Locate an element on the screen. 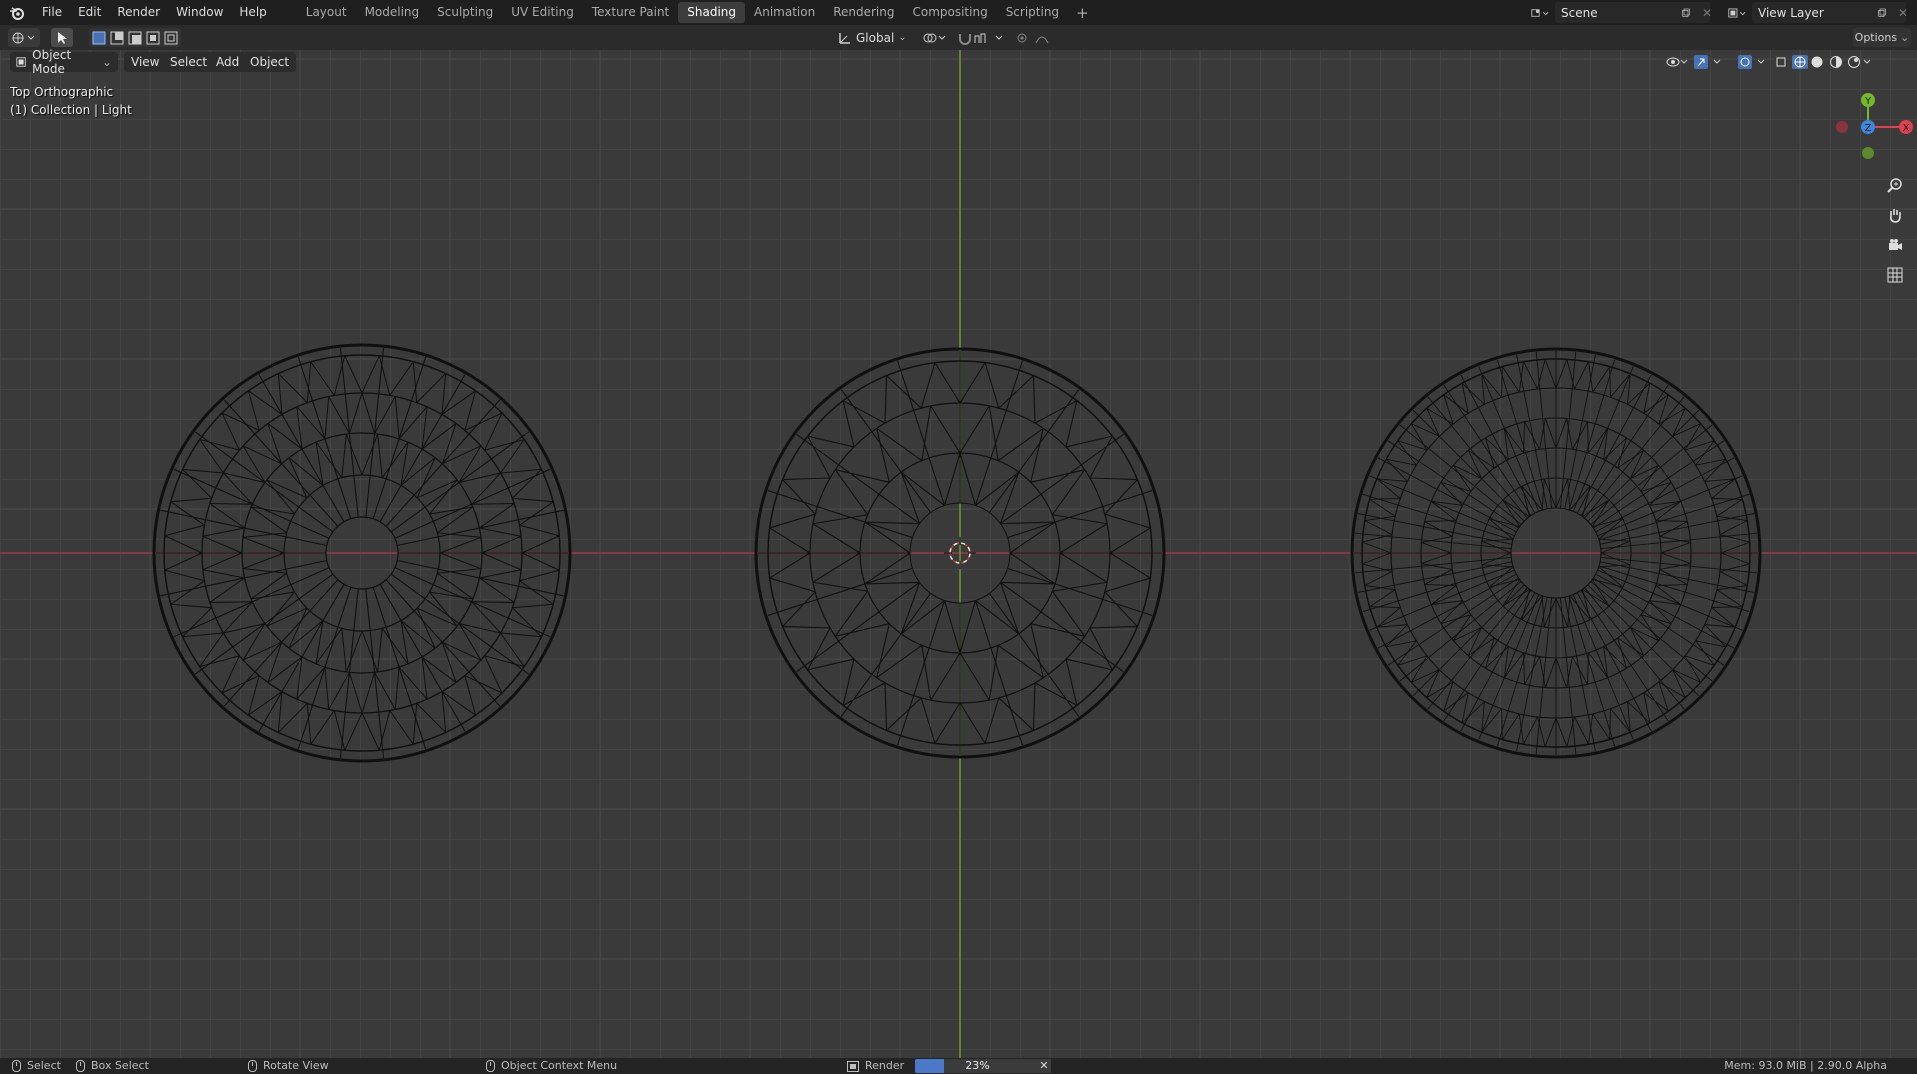  render-progress-bar: 23% is located at coordinates (977, 1066).